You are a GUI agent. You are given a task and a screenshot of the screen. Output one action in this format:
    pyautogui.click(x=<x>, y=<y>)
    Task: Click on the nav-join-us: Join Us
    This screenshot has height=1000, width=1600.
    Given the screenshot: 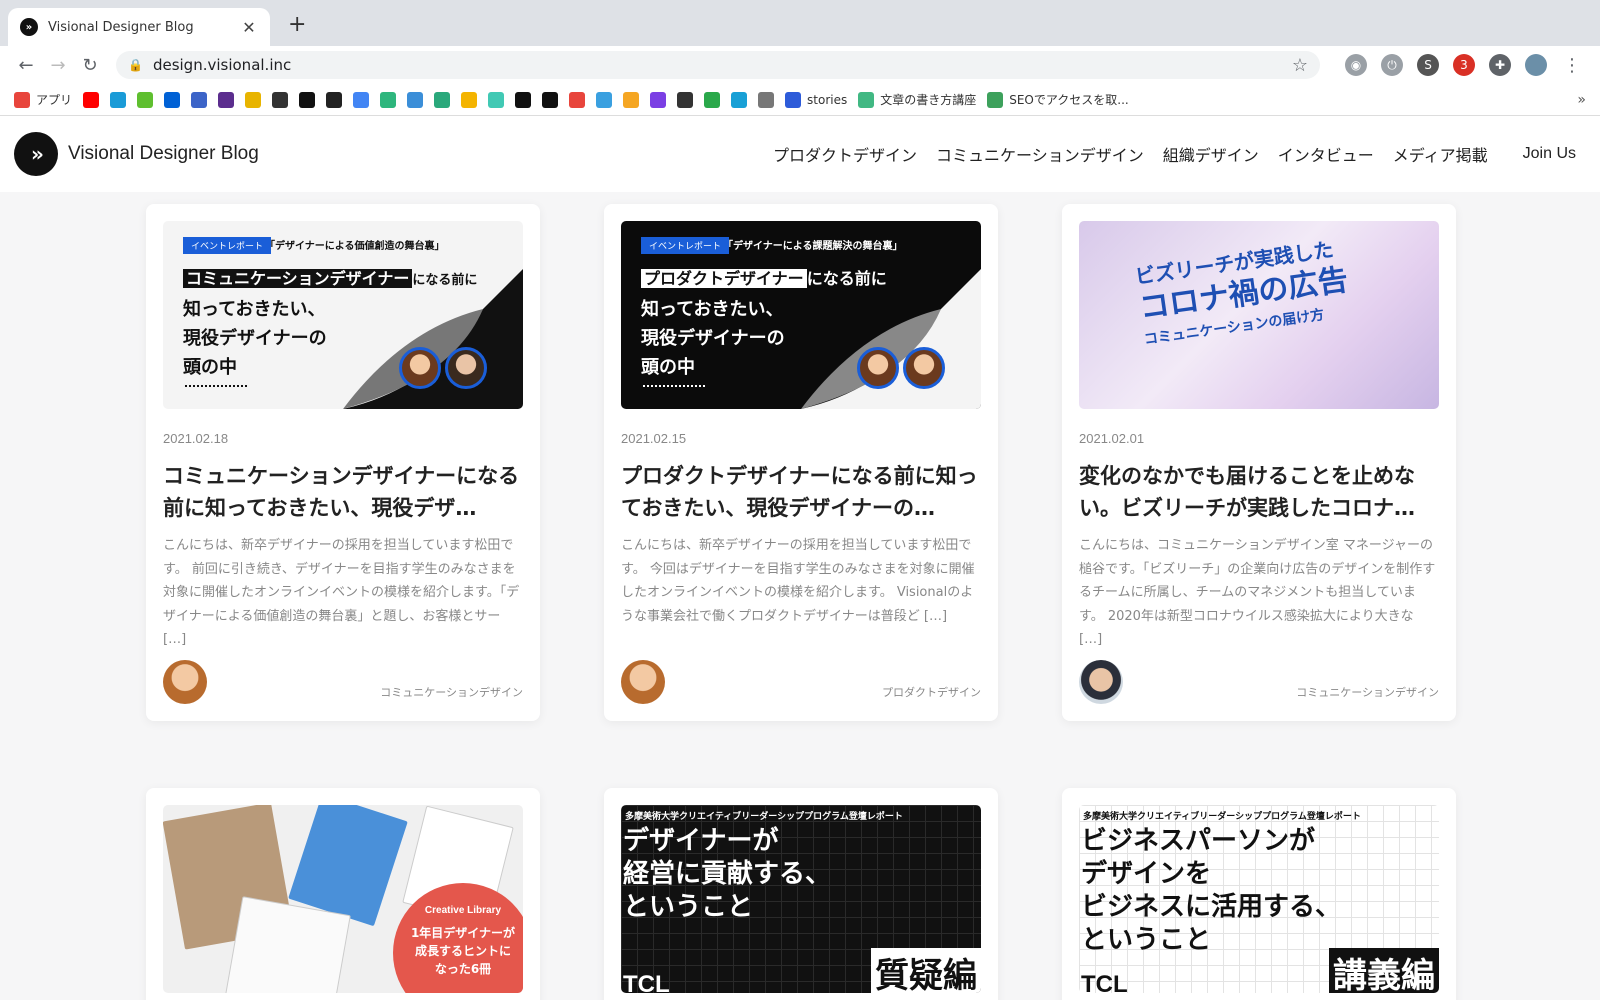 What is the action you would take?
    pyautogui.click(x=1549, y=154)
    